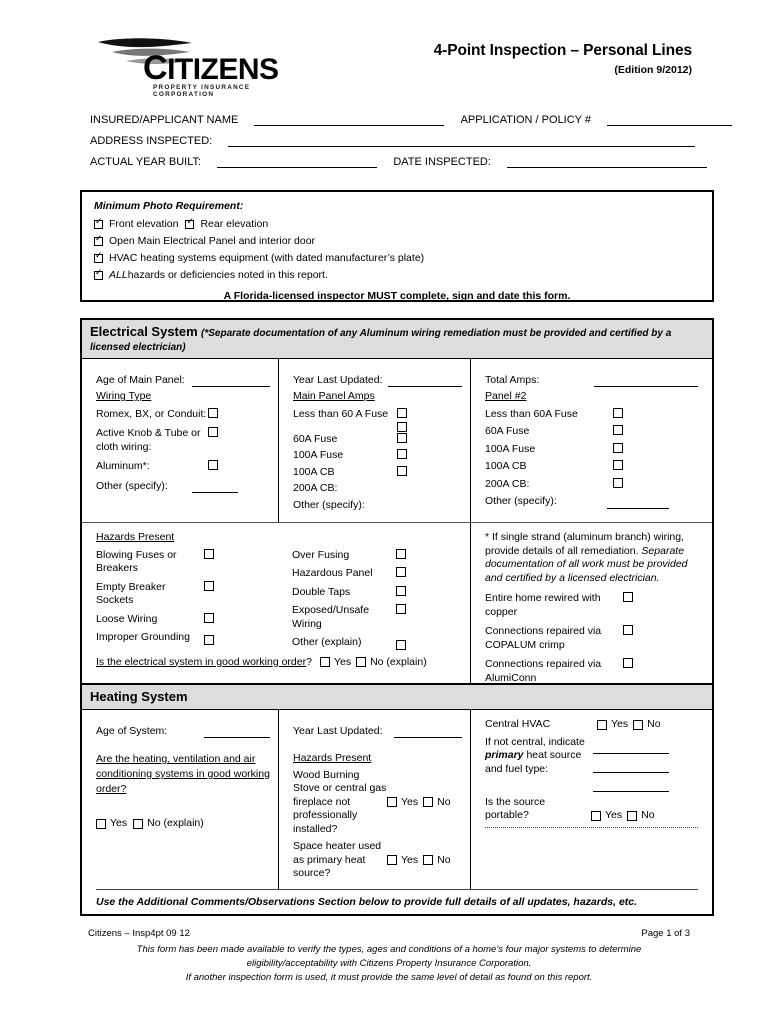 The image size is (770, 1024). What do you see at coordinates (618, 430) in the screenshot?
I see `checkbox-p2-60a-fuse` at bounding box center [618, 430].